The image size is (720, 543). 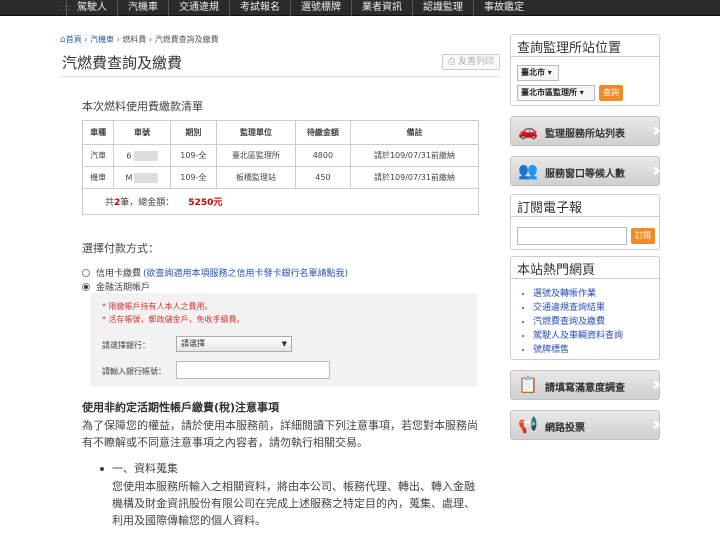 What do you see at coordinates (585, 171) in the screenshot?
I see `queue-banner: 👥 服務窗口等候人數 ››` at bounding box center [585, 171].